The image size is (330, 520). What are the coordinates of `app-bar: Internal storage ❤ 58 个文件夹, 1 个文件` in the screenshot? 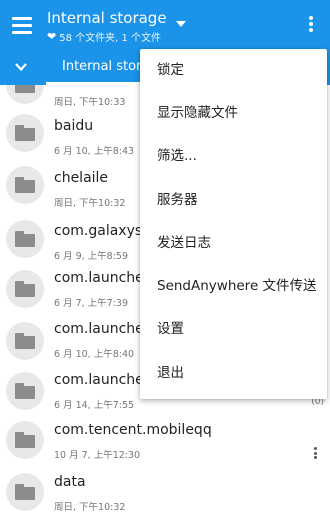 It's located at (165, 25).